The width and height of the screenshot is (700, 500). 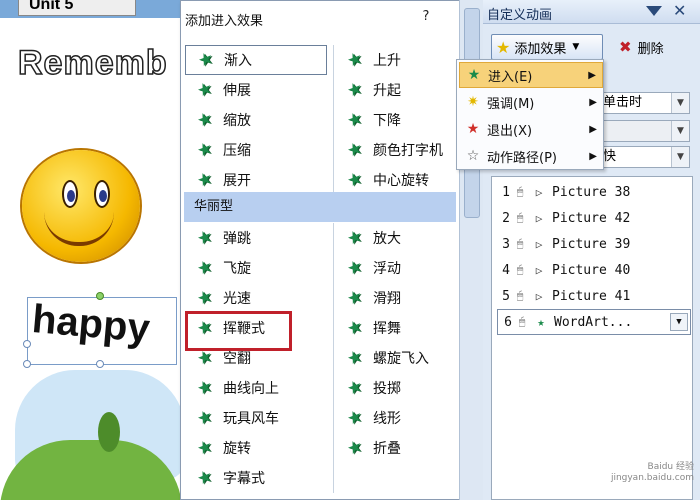 What do you see at coordinates (257, 268) in the screenshot?
I see `effect-item: ★ 飞旋` at bounding box center [257, 268].